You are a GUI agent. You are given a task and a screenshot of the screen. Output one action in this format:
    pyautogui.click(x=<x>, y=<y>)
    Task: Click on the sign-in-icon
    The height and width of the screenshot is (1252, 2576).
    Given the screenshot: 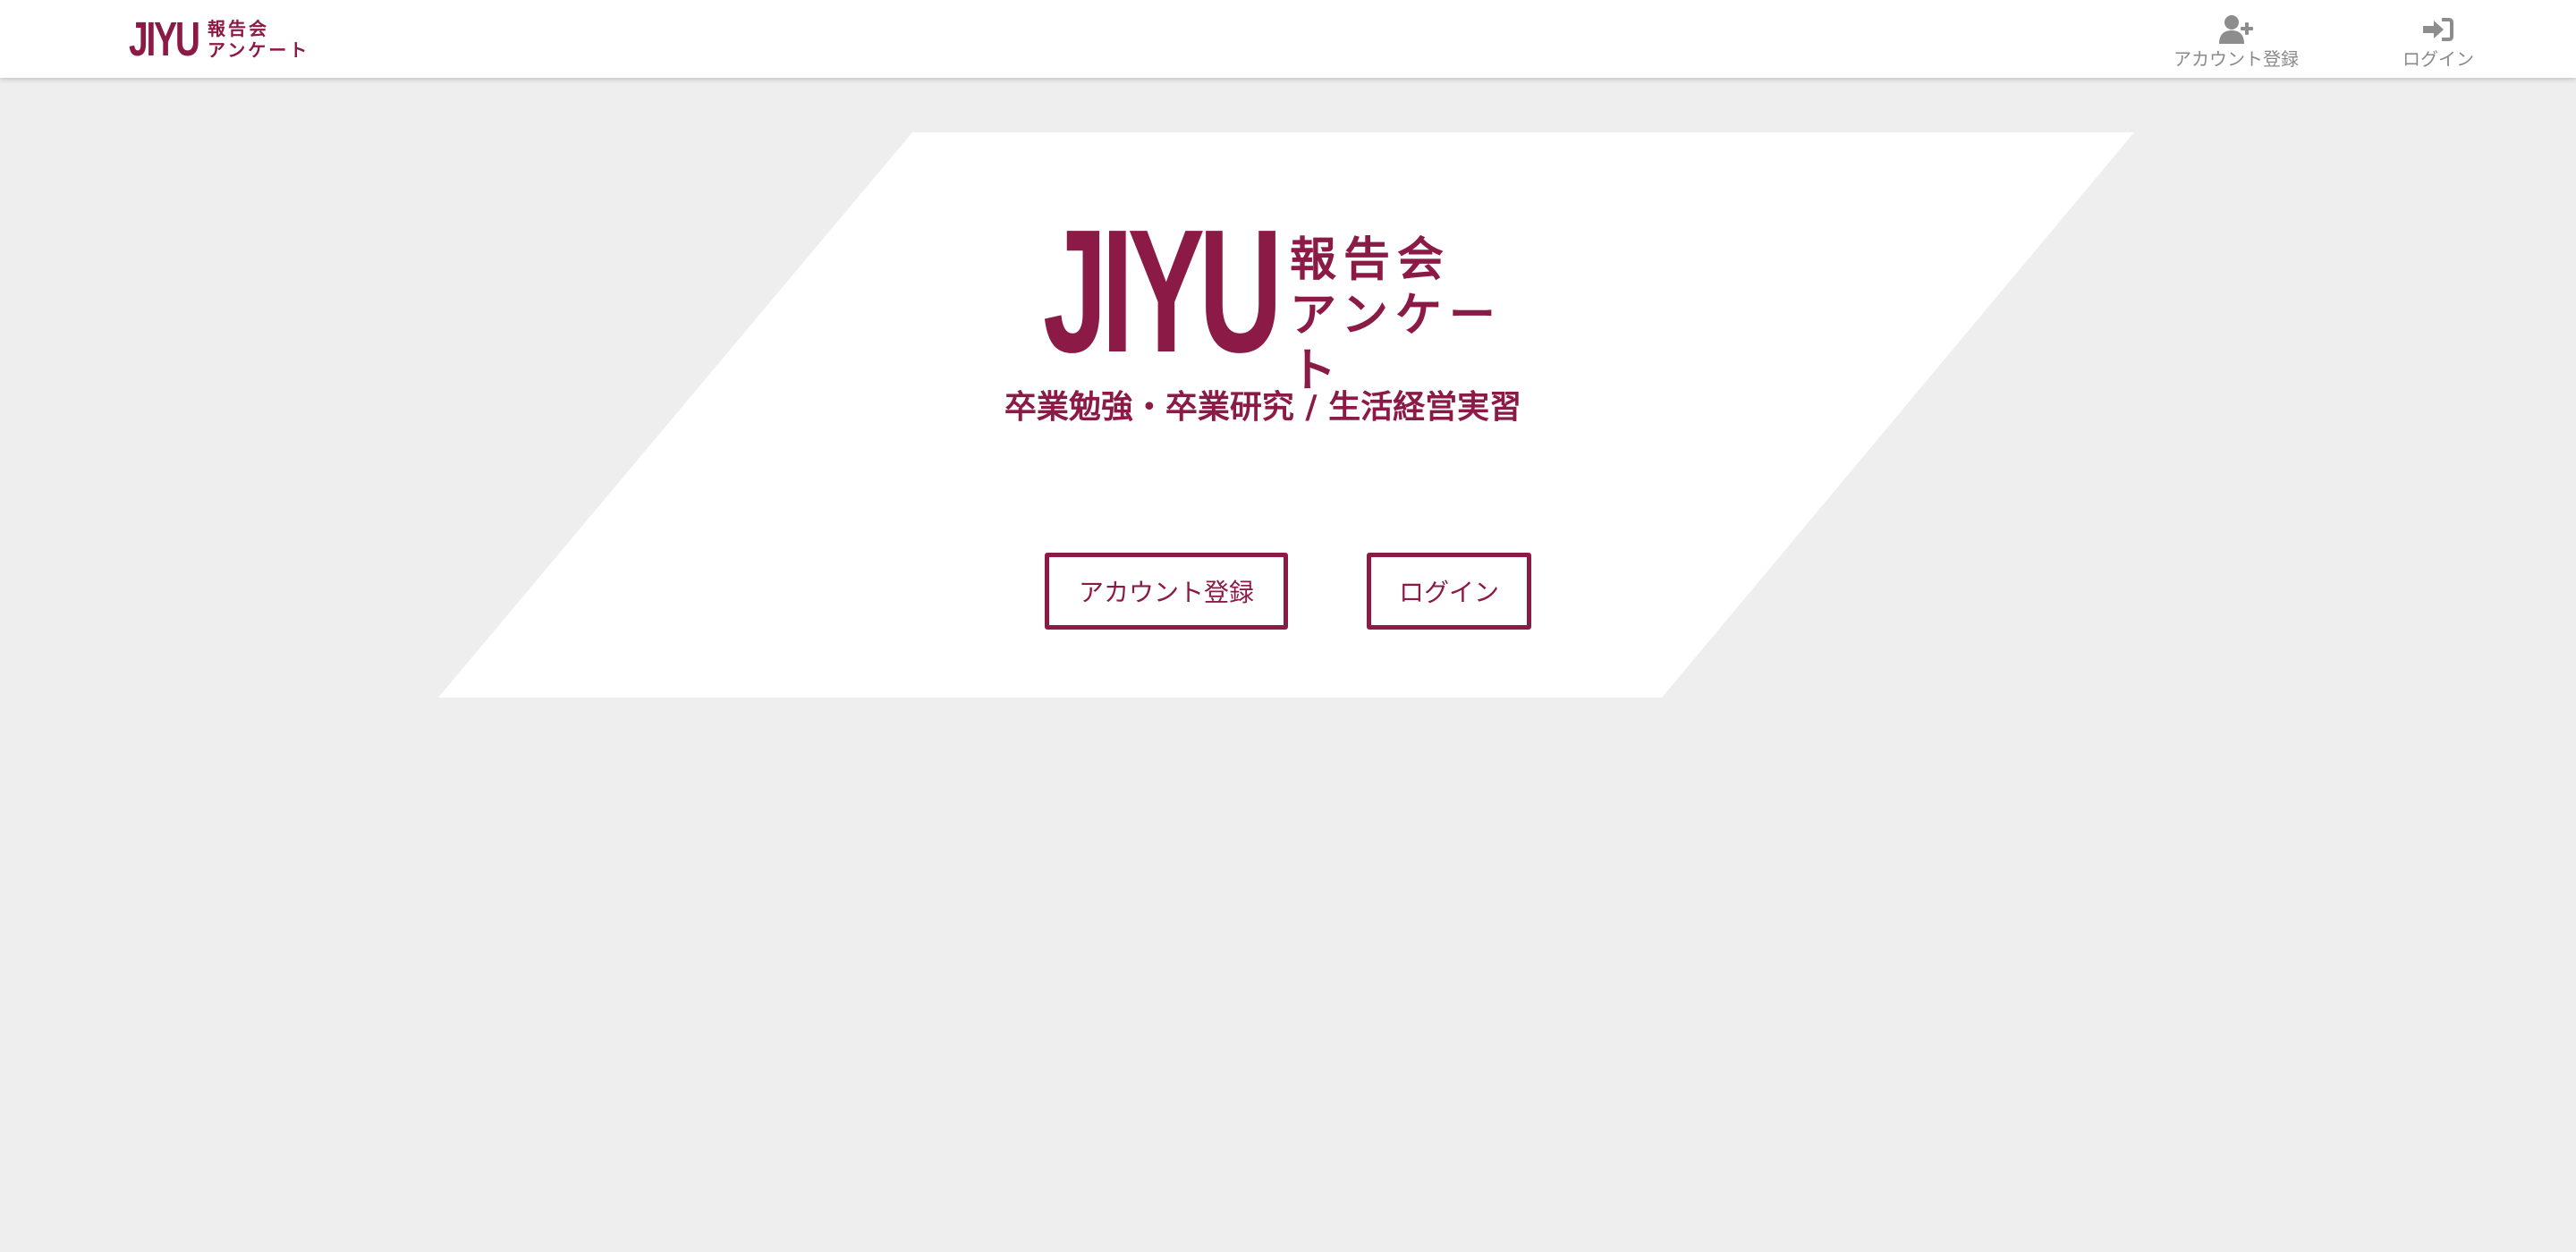 What is the action you would take?
    pyautogui.click(x=2438, y=30)
    